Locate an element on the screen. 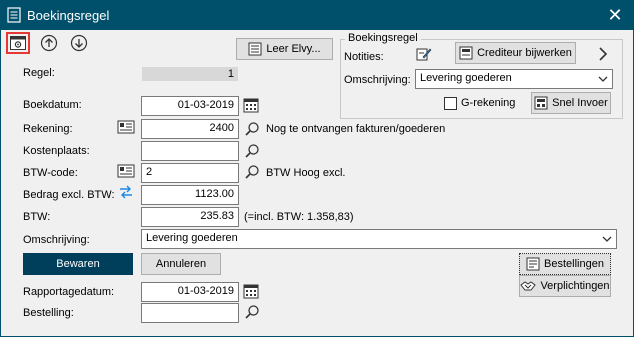 The height and width of the screenshot is (337, 634). kostenplaats-input is located at coordinates (190, 151).